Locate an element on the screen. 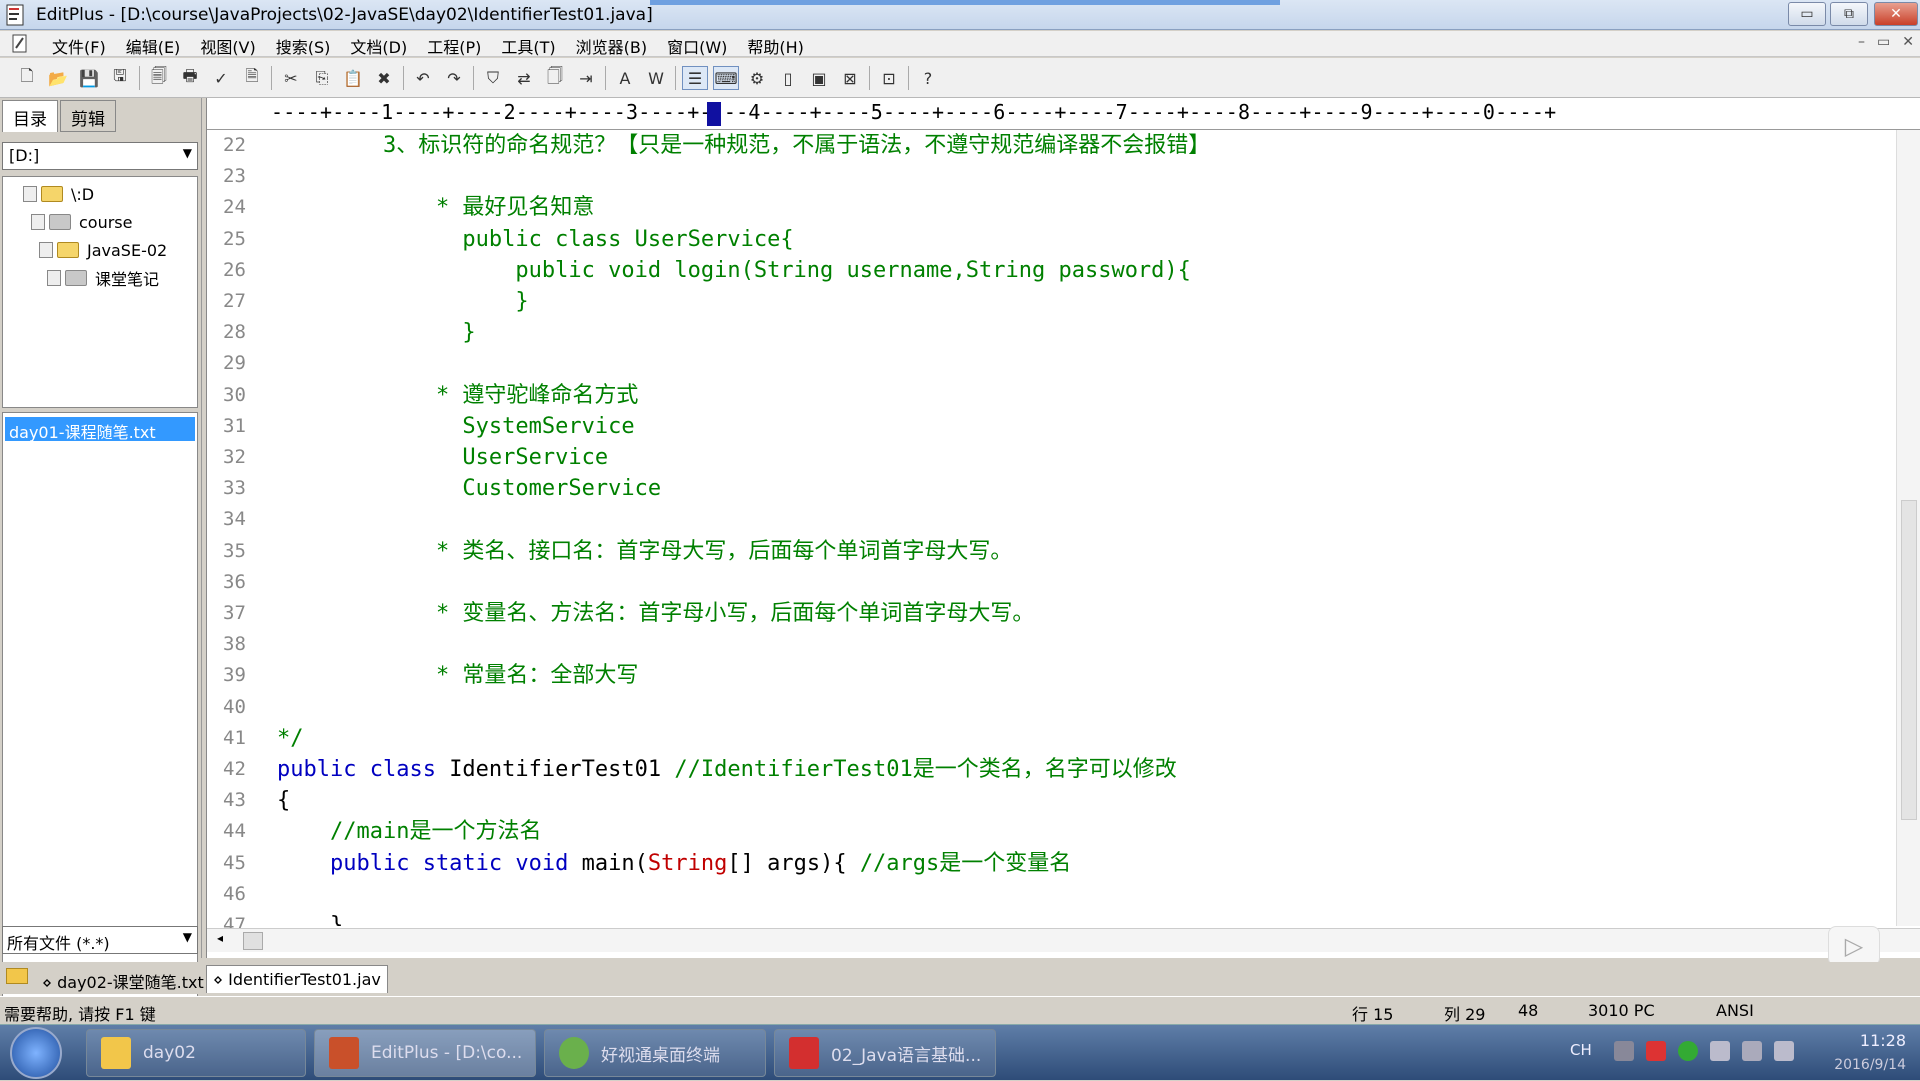 The width and height of the screenshot is (1920, 1081). task-day02: day02 is located at coordinates (196, 1053).